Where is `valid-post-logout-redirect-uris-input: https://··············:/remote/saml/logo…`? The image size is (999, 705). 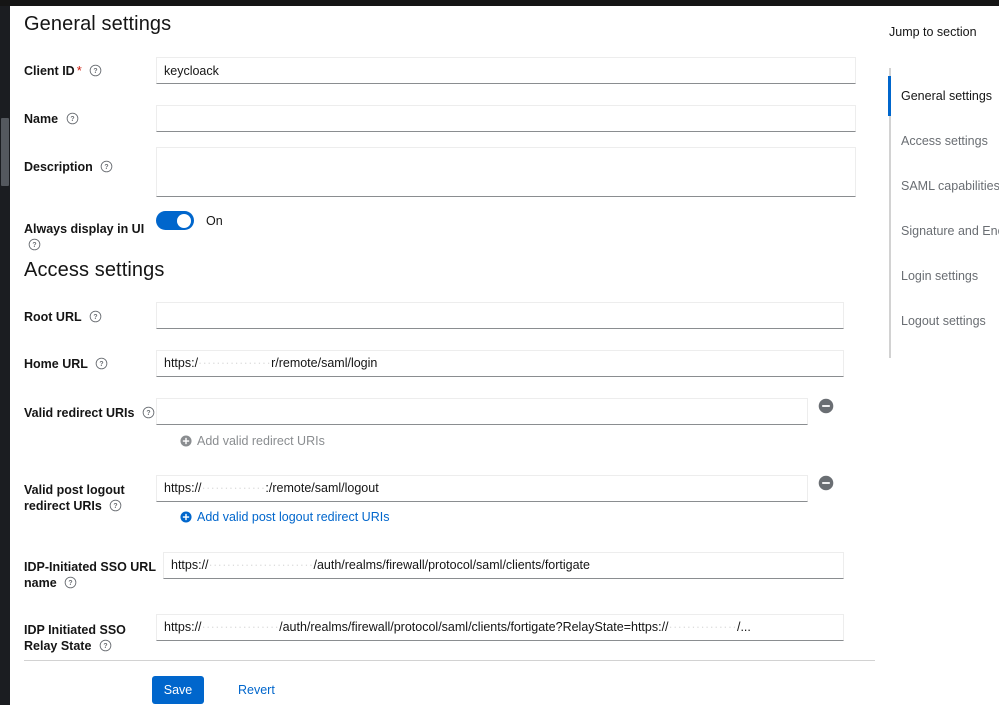
valid-post-logout-redirect-uris-input: https://··············:/remote/saml/logo… is located at coordinates (482, 488).